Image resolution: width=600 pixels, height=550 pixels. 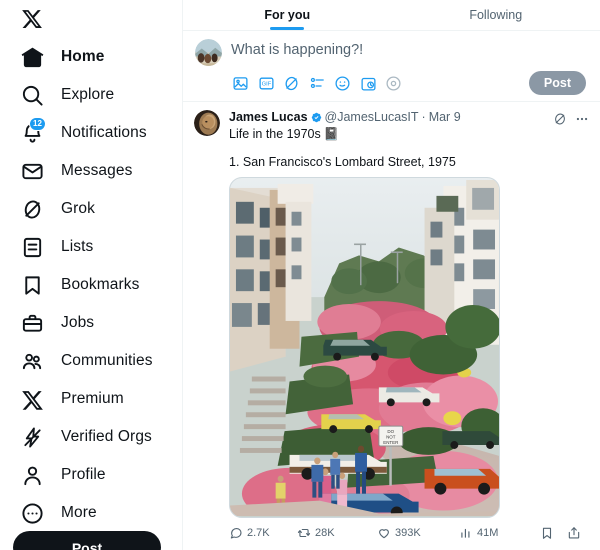 I want to click on bookmark-action, so click(x=547, y=533).